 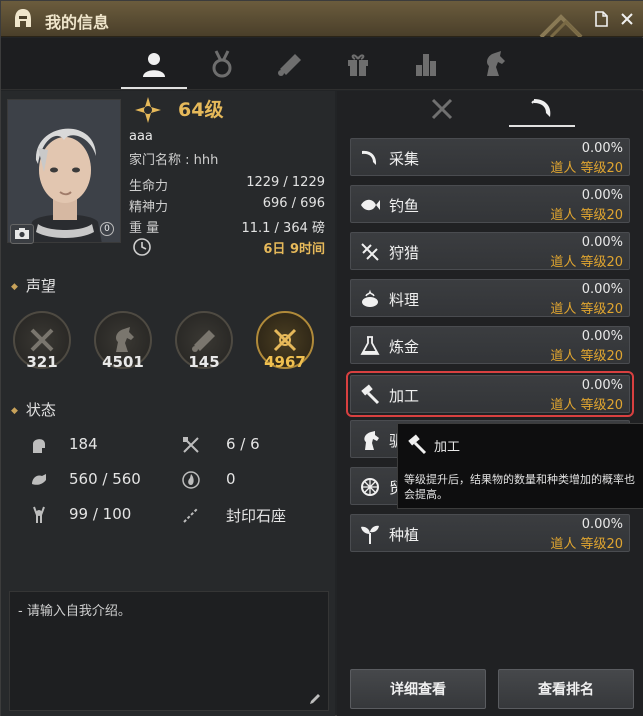 I want to click on detail-view-button: 详细查看, so click(x=418, y=689).